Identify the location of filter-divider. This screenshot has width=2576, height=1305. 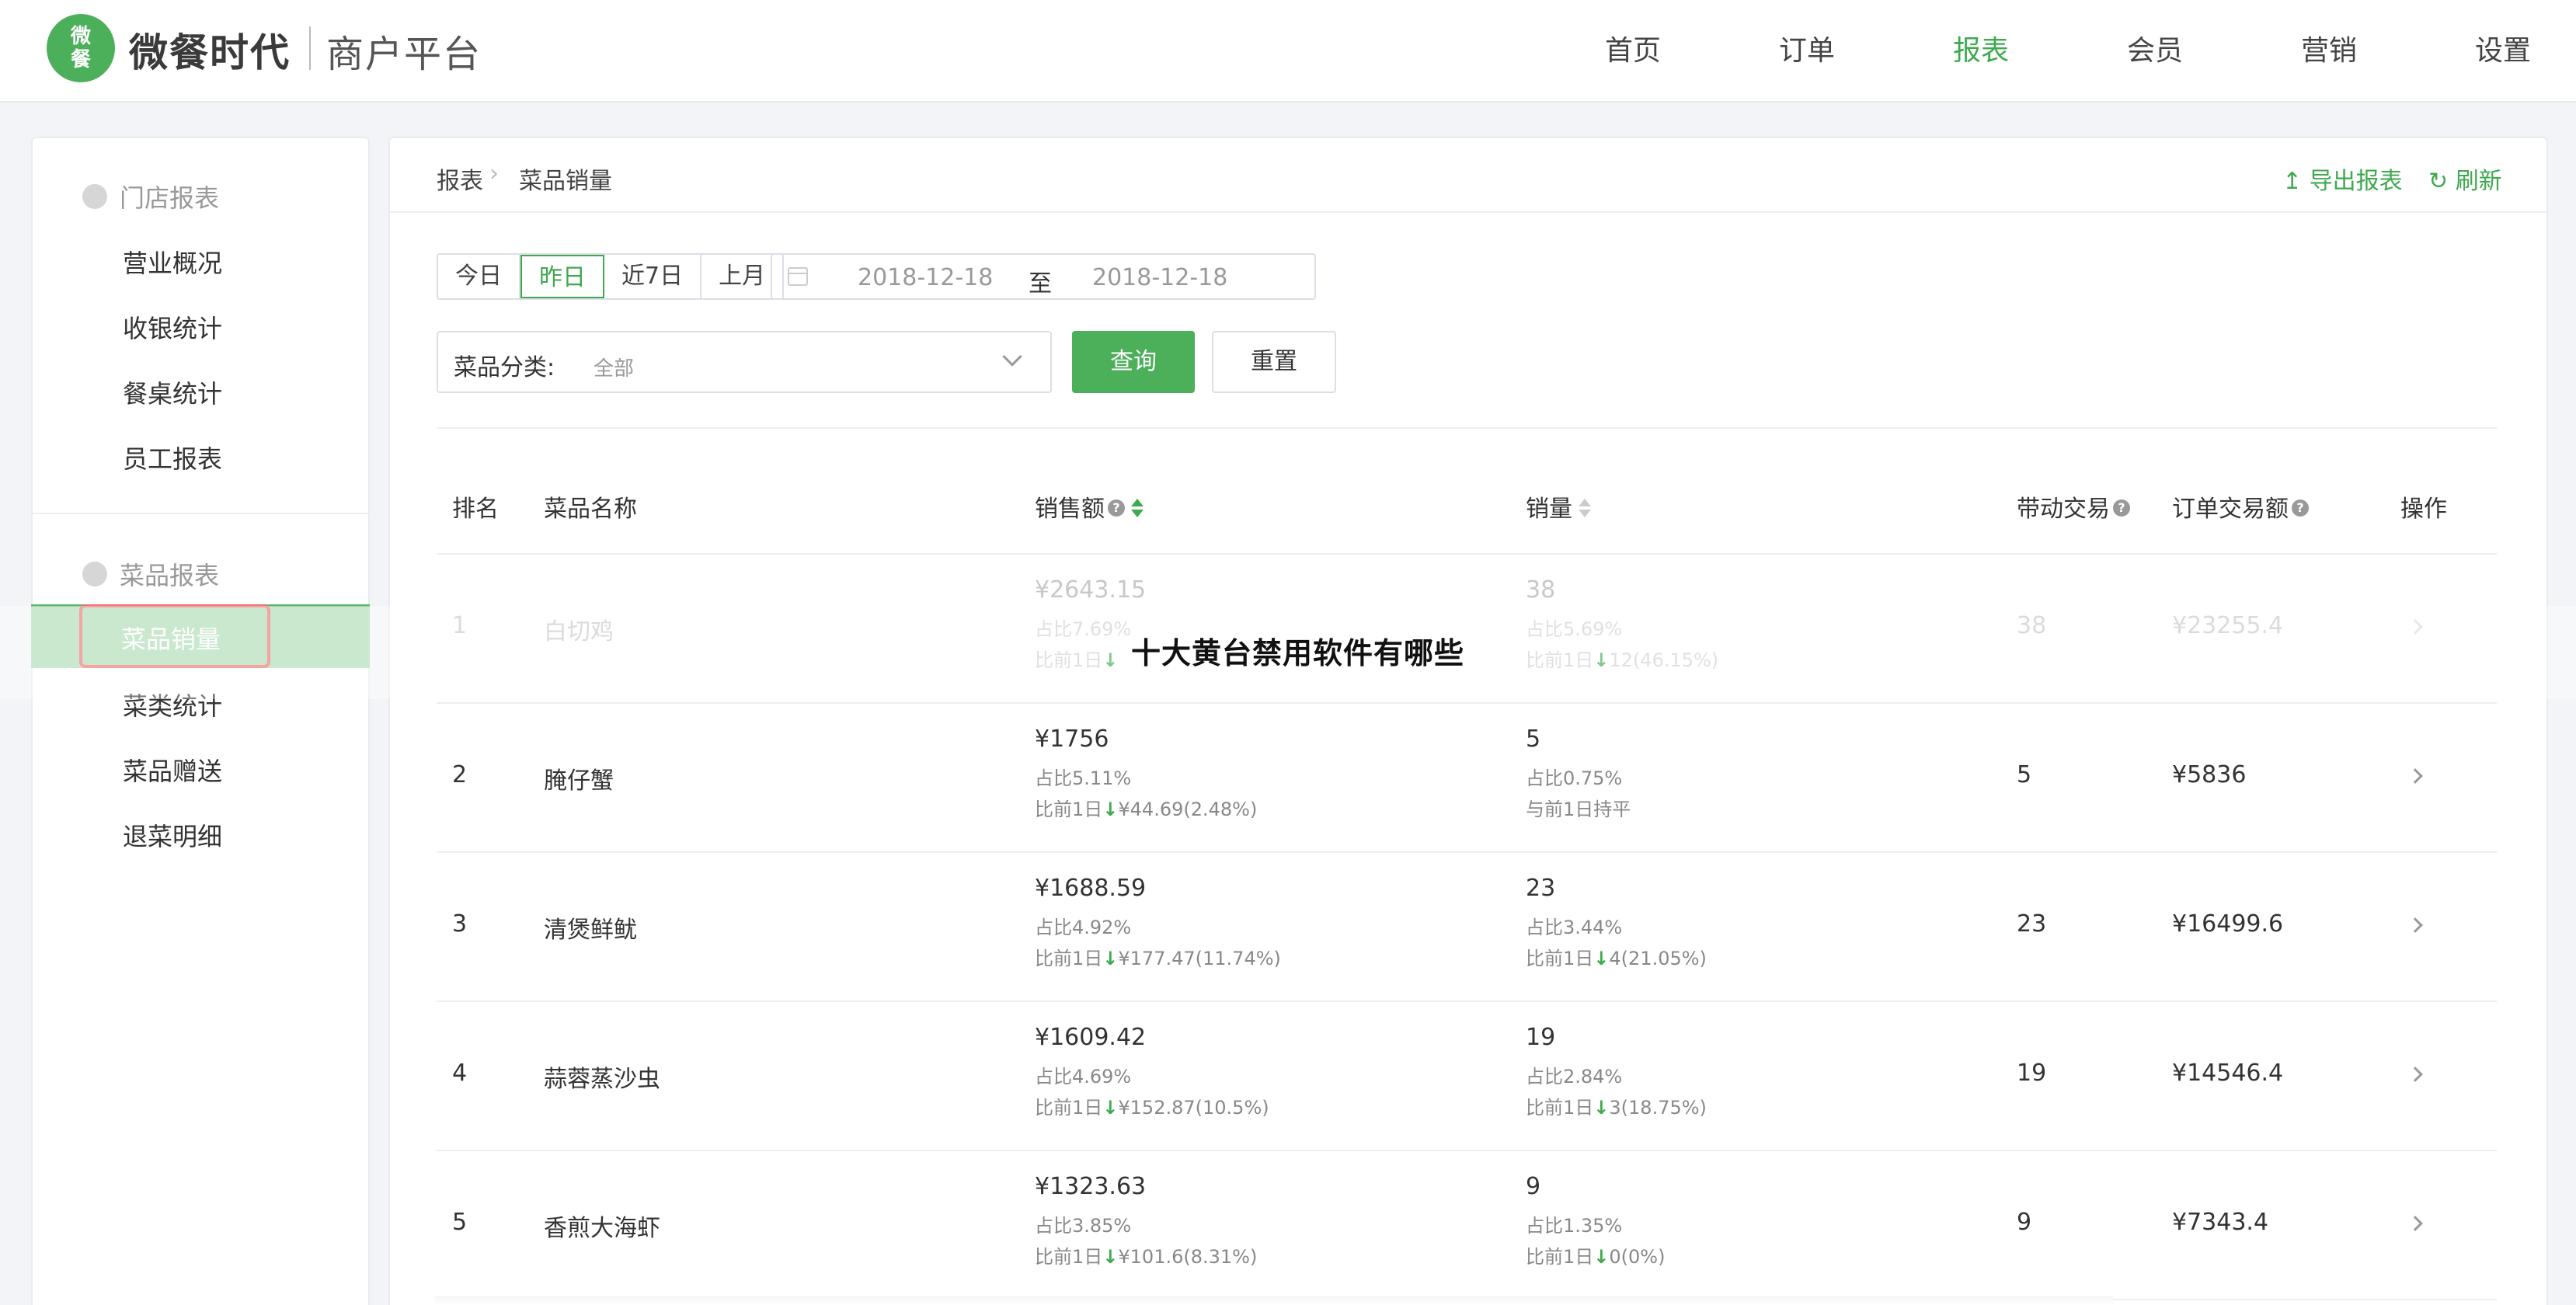
(1467, 428).